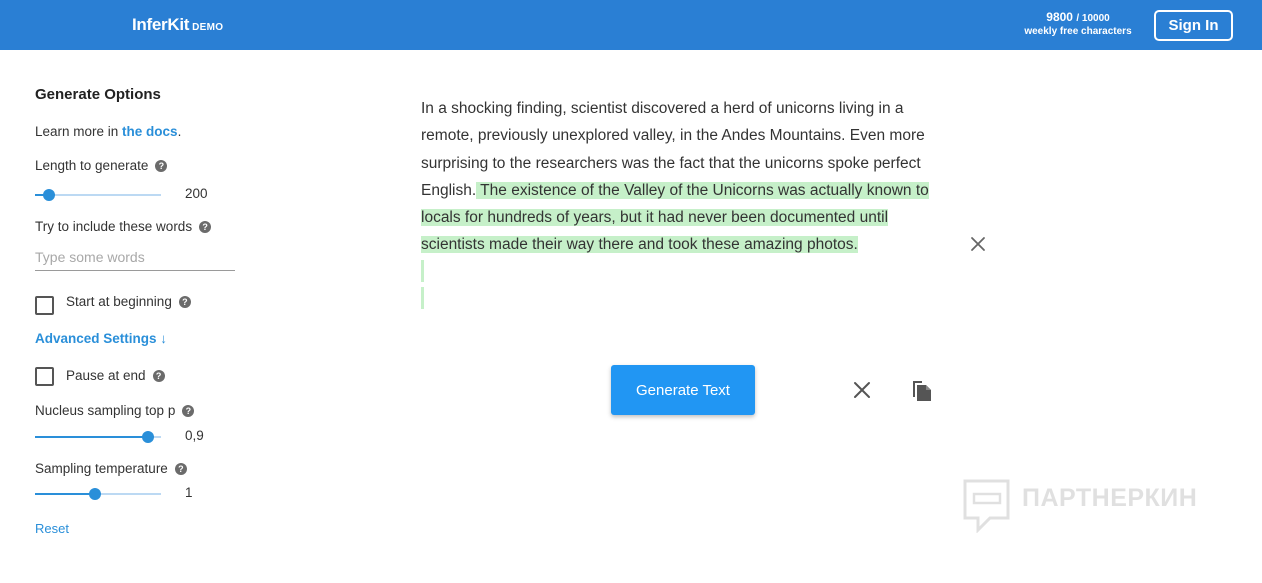 The image size is (1262, 583). Describe the element at coordinates (1093, 18) in the screenshot. I see `credits-total: / 10000` at that location.